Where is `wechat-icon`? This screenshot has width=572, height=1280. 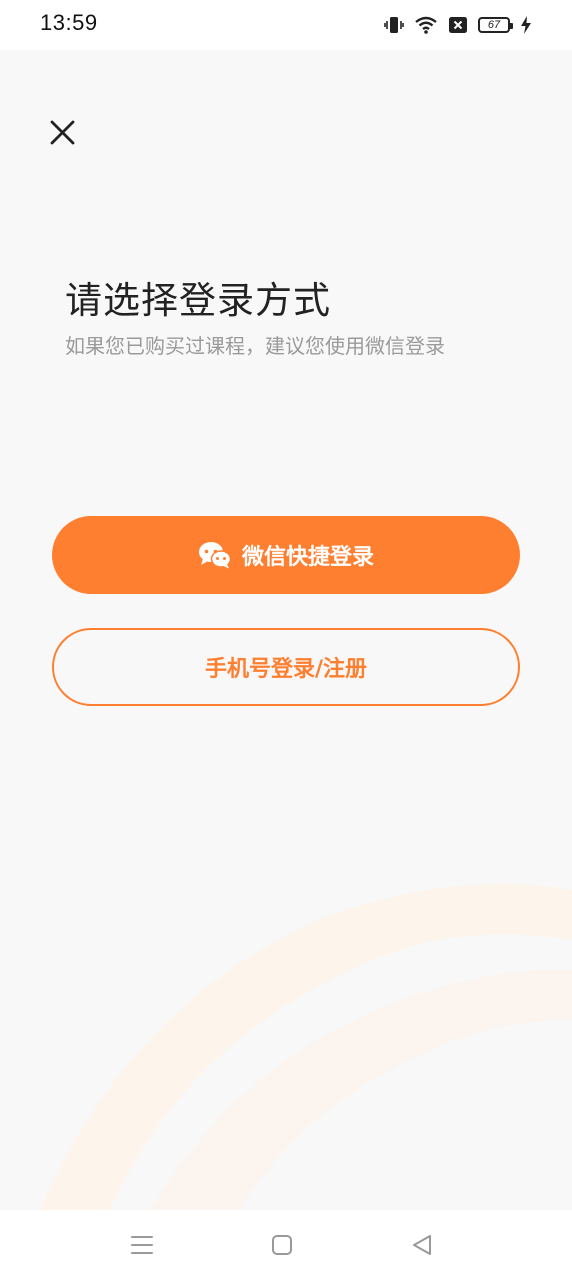 wechat-icon is located at coordinates (215, 555).